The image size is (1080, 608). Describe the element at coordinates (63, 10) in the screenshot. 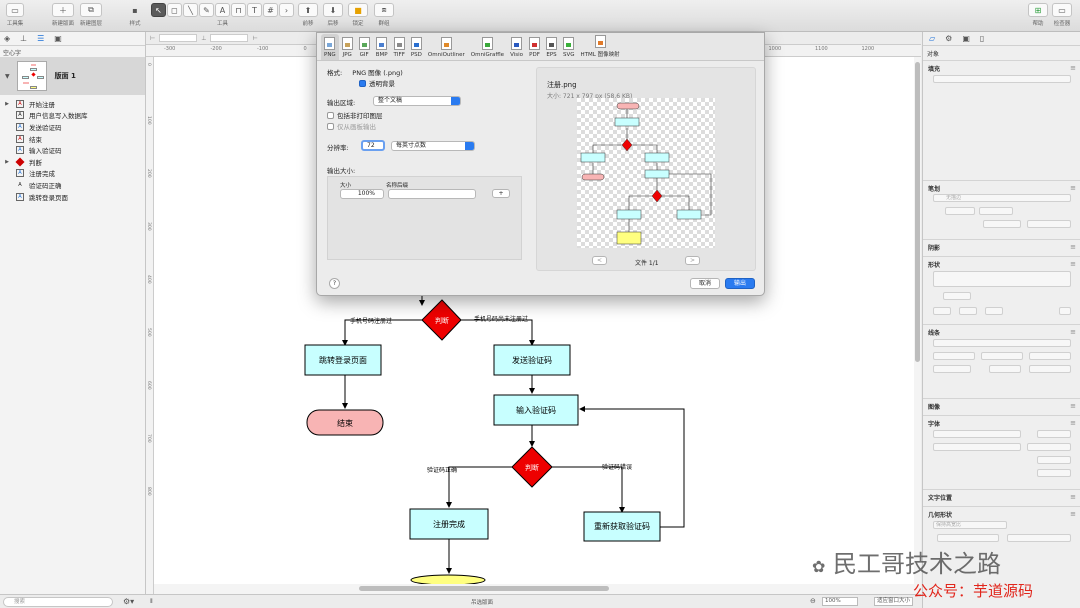

I see `new-canvas-icon: ＋` at that location.